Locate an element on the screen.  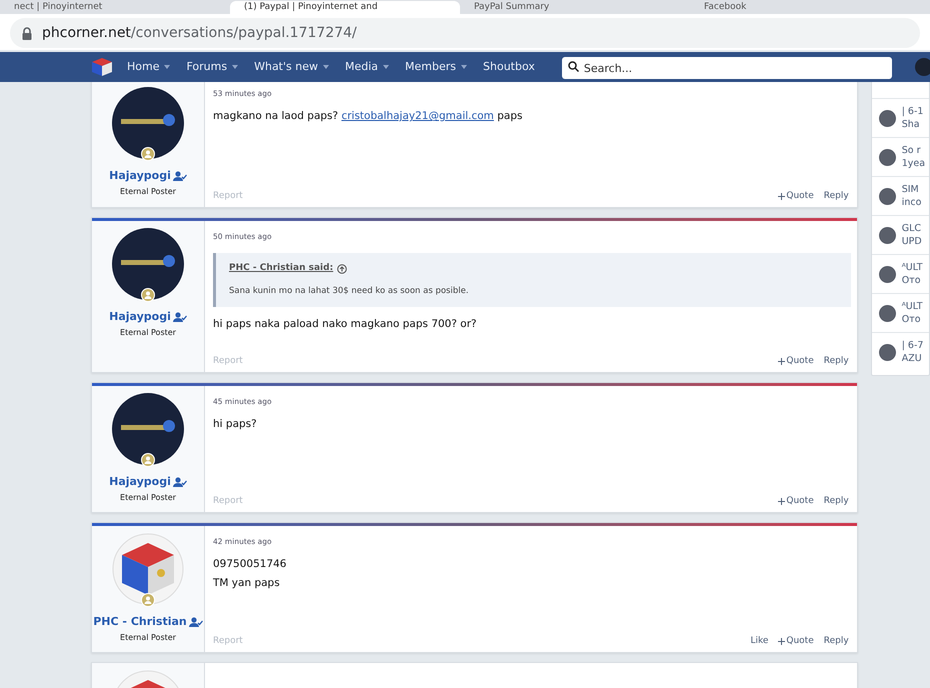
thread-title: | 6-7 is located at coordinates (913, 345).